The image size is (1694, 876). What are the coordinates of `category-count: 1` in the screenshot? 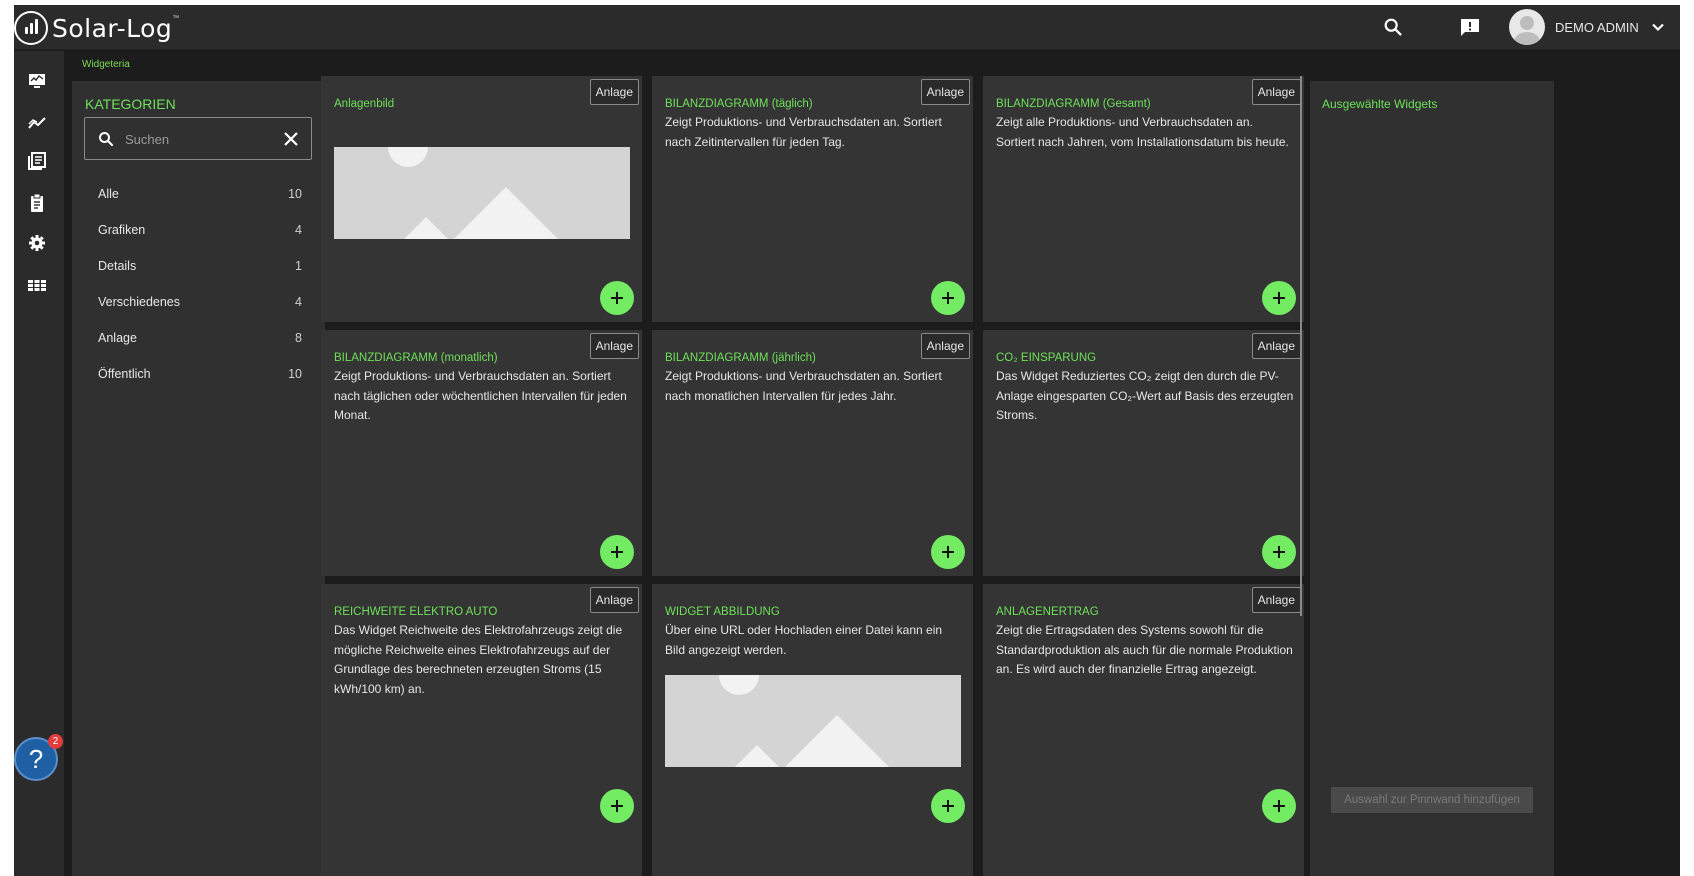 It's located at (298, 266).